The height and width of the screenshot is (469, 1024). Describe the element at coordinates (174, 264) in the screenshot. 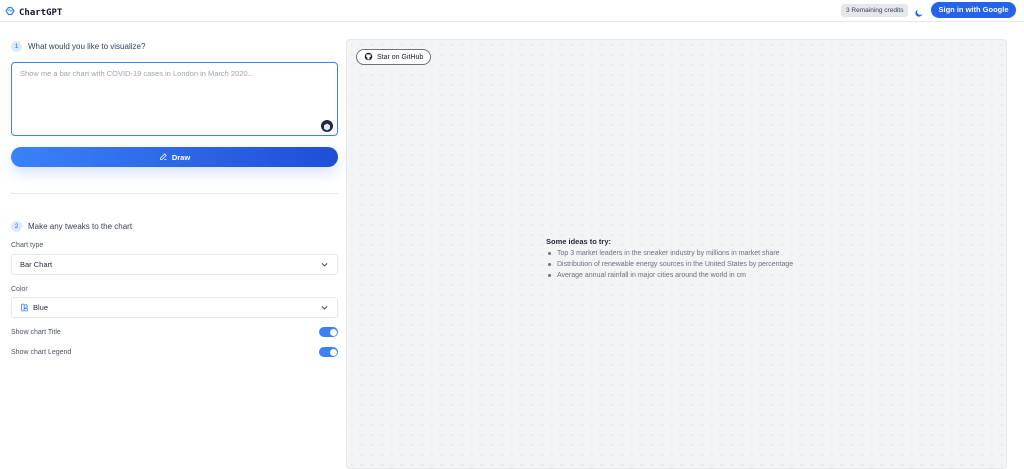

I see `chart-type-select: Bar Chart` at that location.